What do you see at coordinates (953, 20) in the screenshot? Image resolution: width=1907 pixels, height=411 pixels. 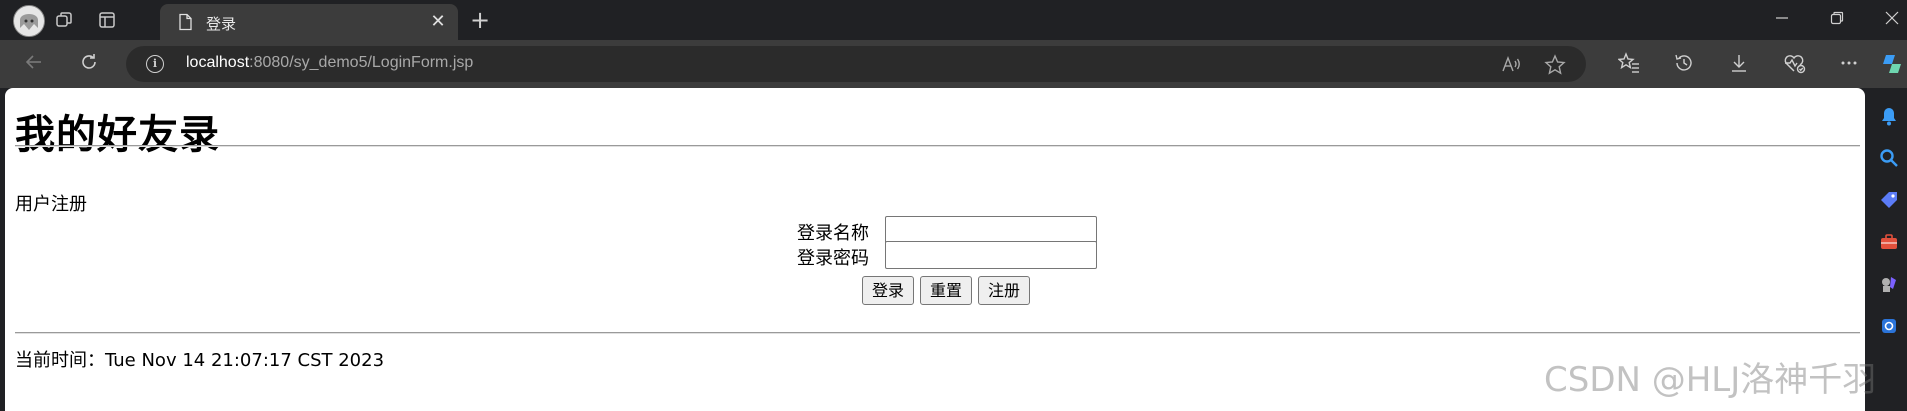 I see `tab-strip: 登录 ✕ +` at bounding box center [953, 20].